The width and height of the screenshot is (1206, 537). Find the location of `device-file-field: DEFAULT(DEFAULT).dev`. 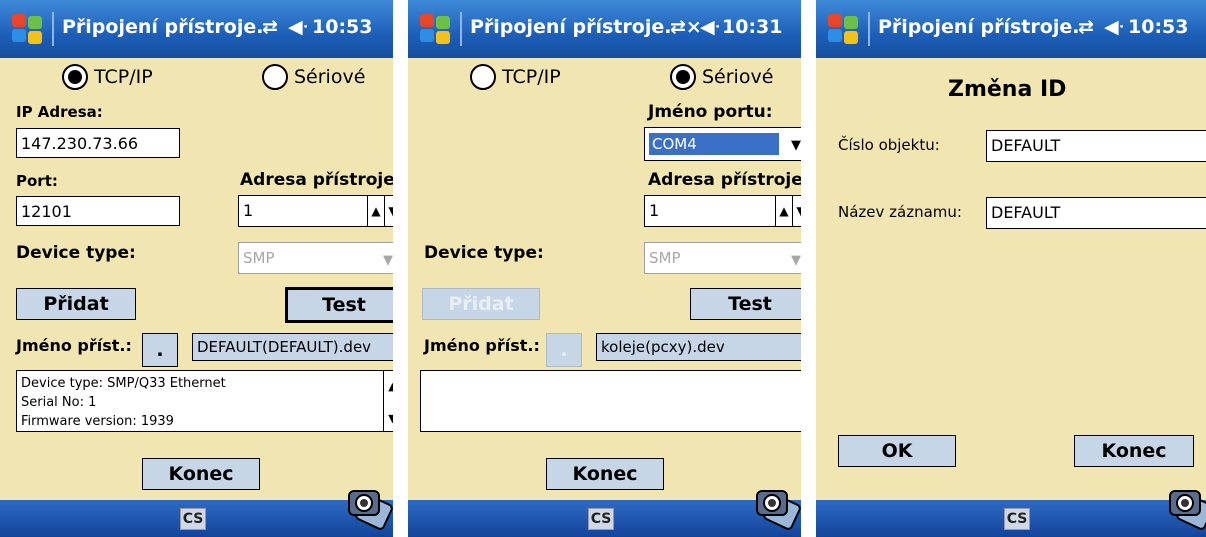

device-file-field: DEFAULT(DEFAULT).dev is located at coordinates (292, 347).